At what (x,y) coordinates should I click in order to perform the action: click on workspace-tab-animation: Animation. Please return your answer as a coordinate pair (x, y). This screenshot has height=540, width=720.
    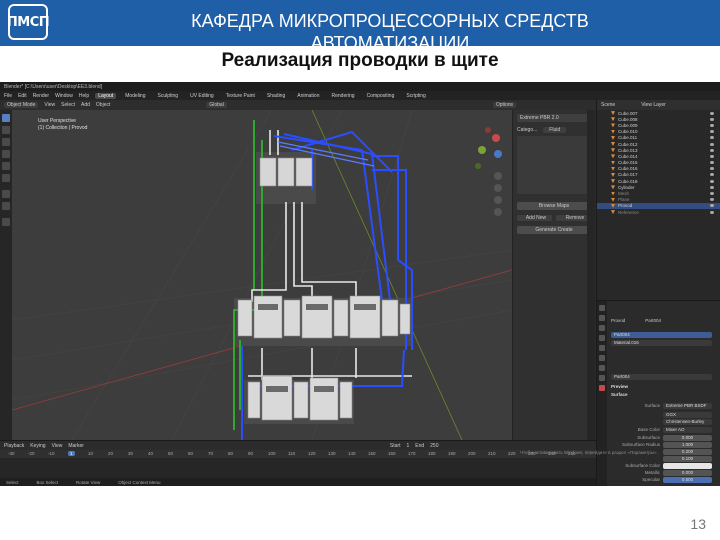
    Looking at the image, I should click on (308, 96).